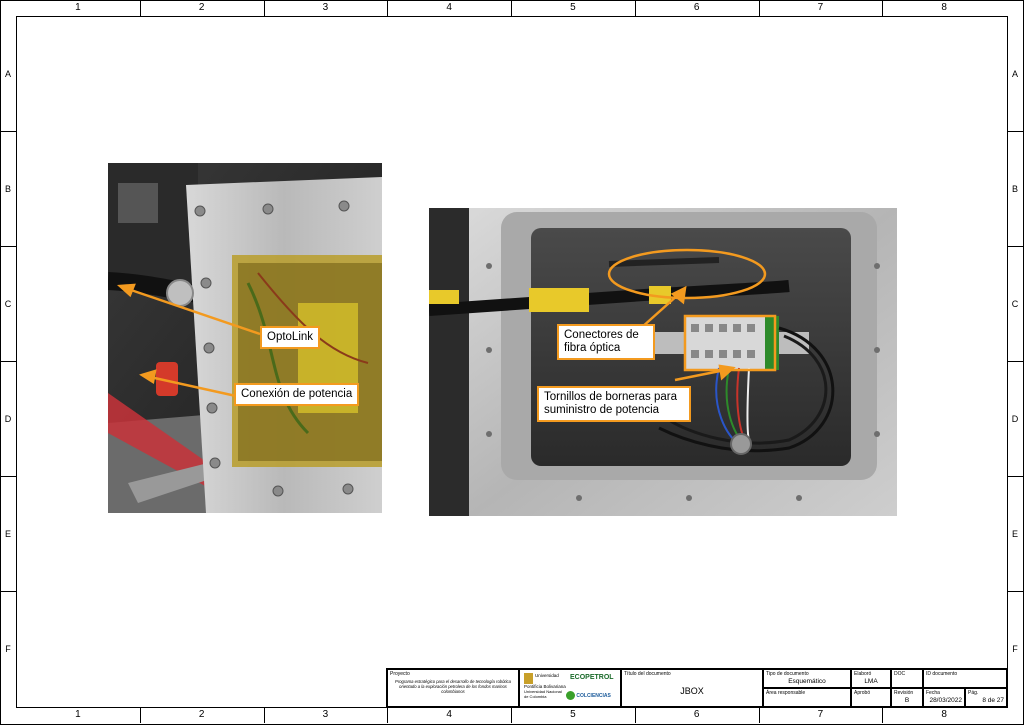 Image resolution: width=1024 pixels, height=725 pixels. I want to click on tb-elaboro-value: LMA, so click(871, 681).